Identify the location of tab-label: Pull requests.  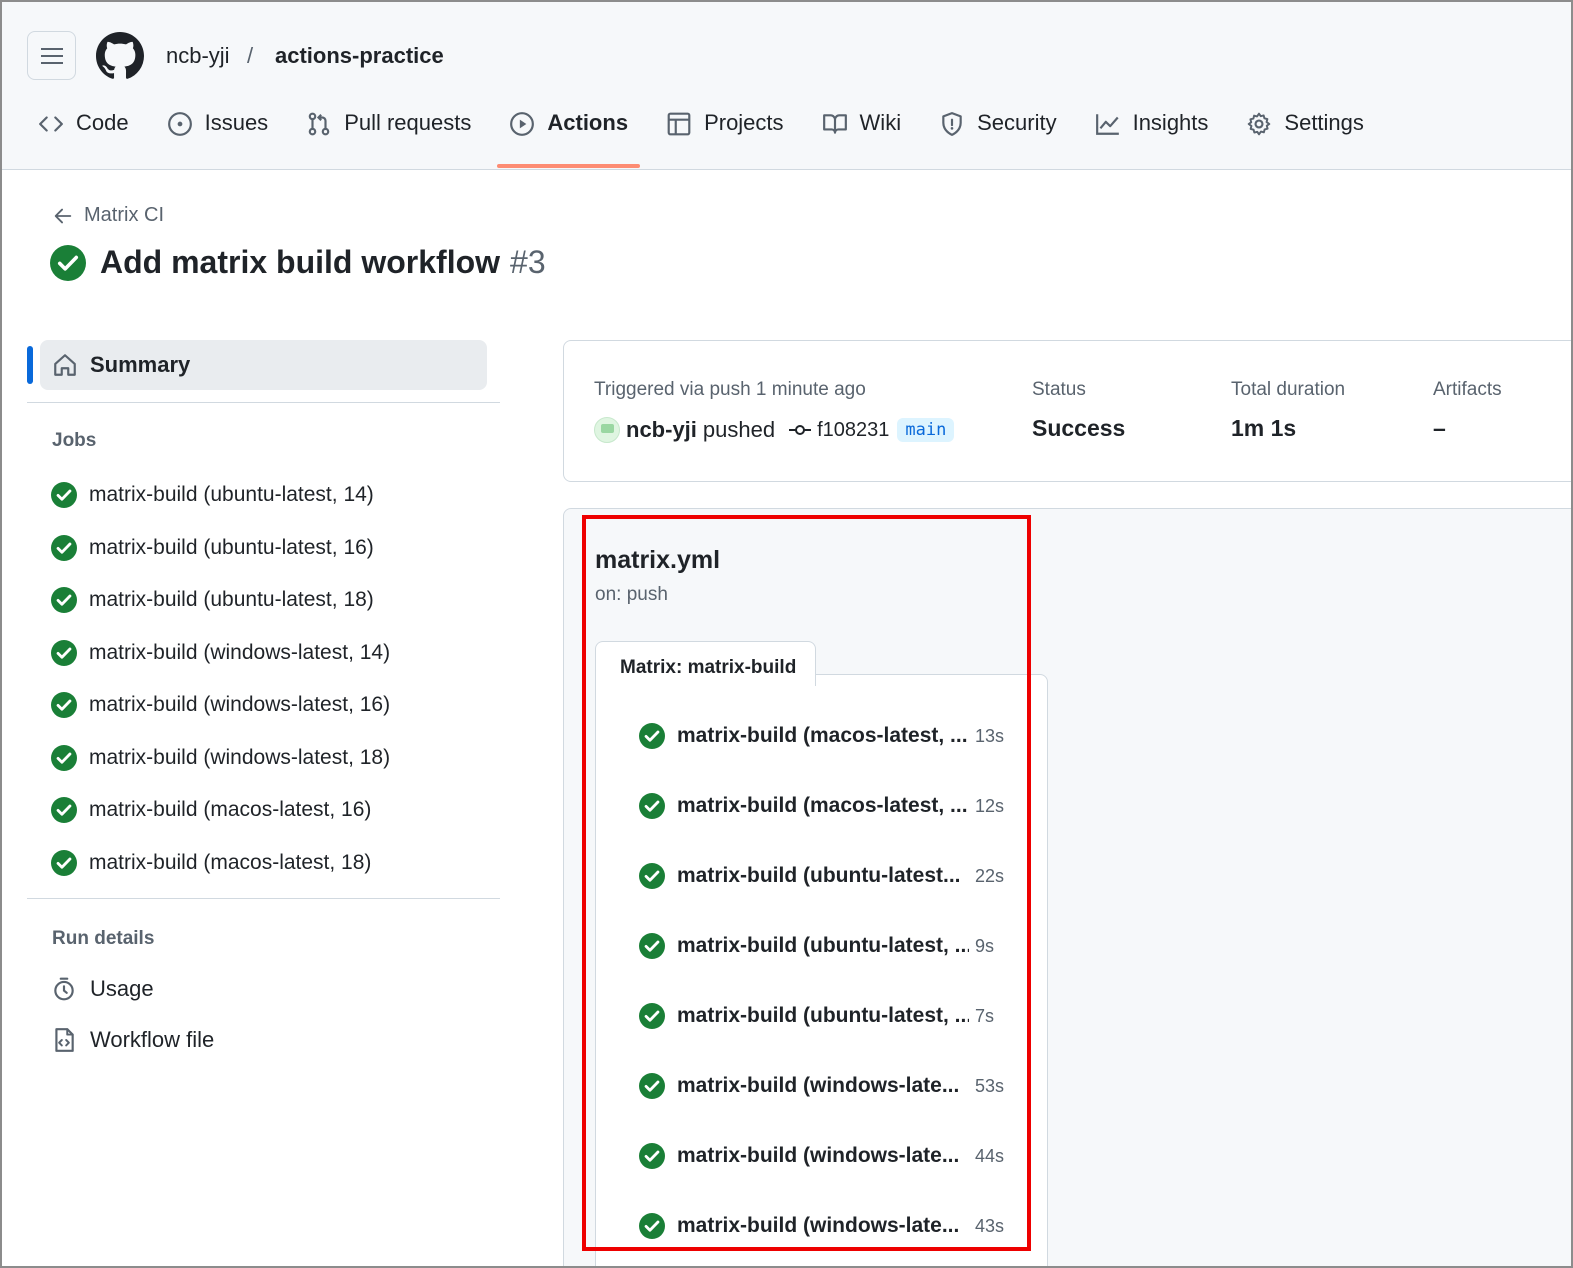
(408, 122).